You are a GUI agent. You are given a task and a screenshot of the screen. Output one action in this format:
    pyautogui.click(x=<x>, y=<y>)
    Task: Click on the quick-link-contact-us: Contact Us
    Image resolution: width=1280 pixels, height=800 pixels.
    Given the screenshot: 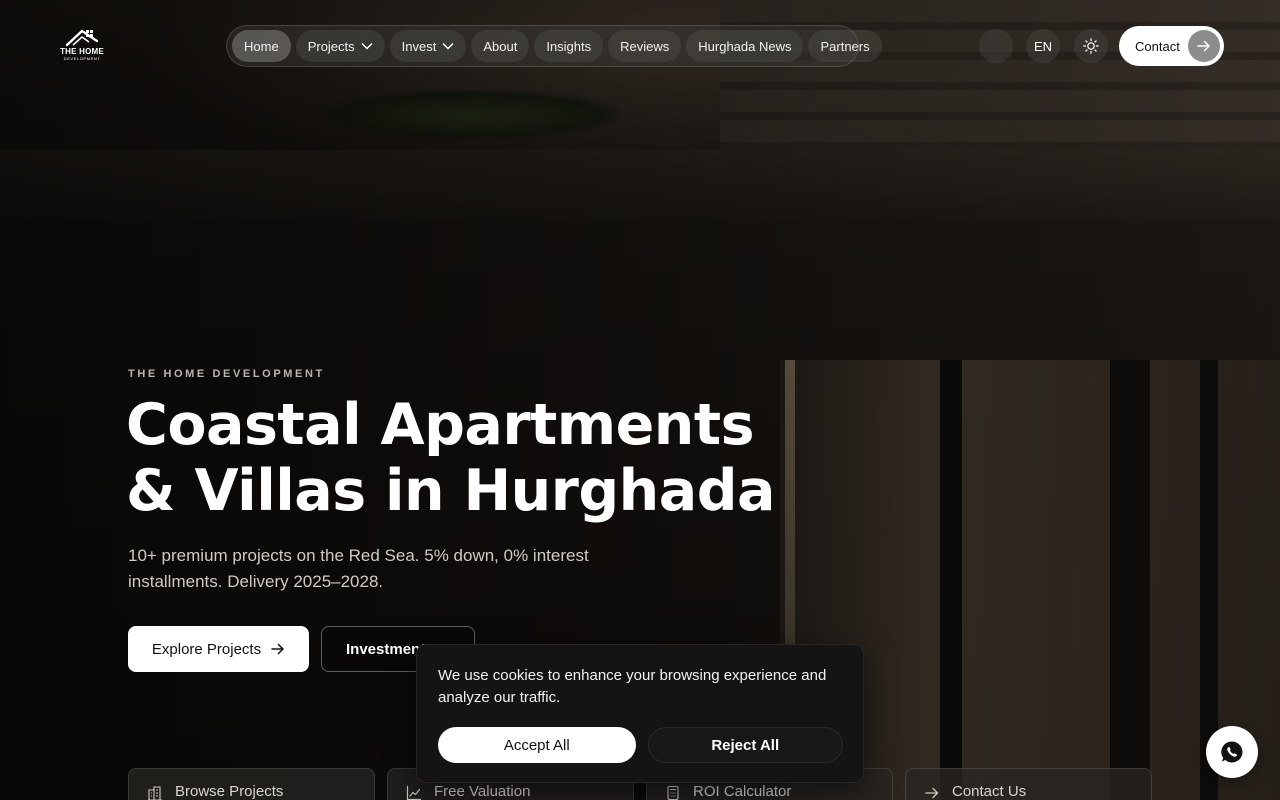 What is the action you would take?
    pyautogui.click(x=1028, y=784)
    